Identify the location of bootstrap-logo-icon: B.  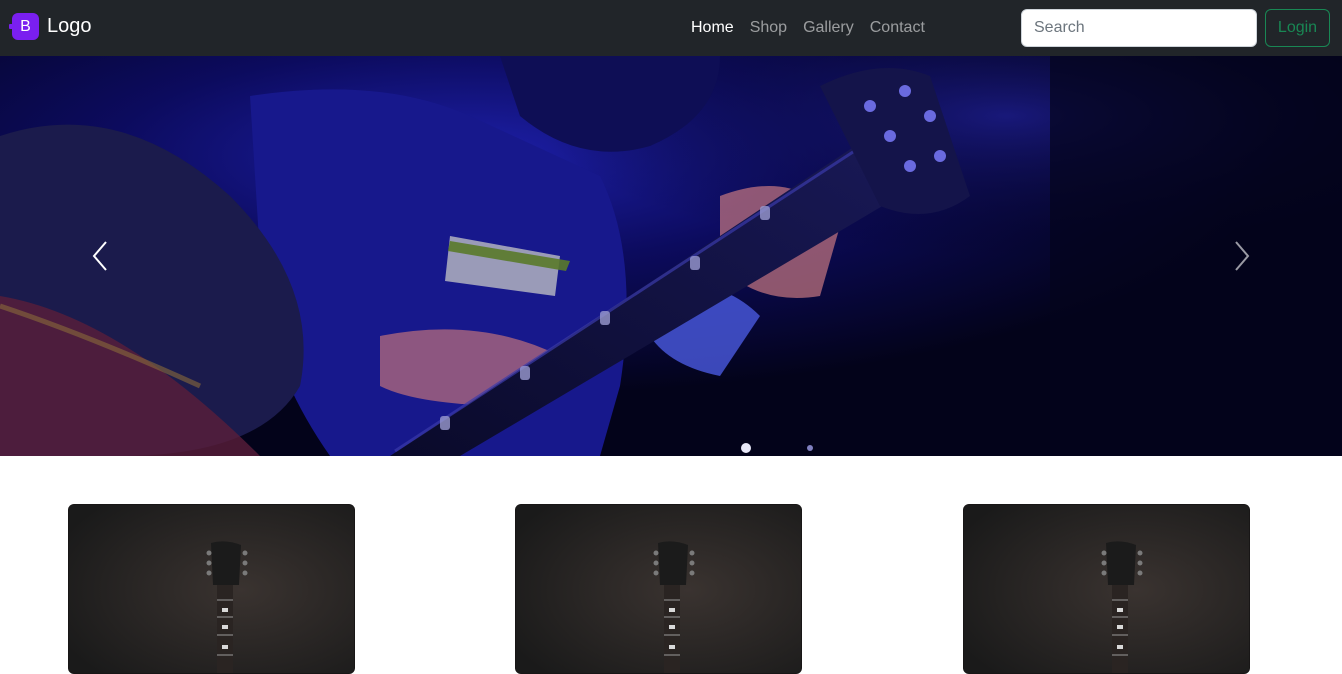
(24, 26).